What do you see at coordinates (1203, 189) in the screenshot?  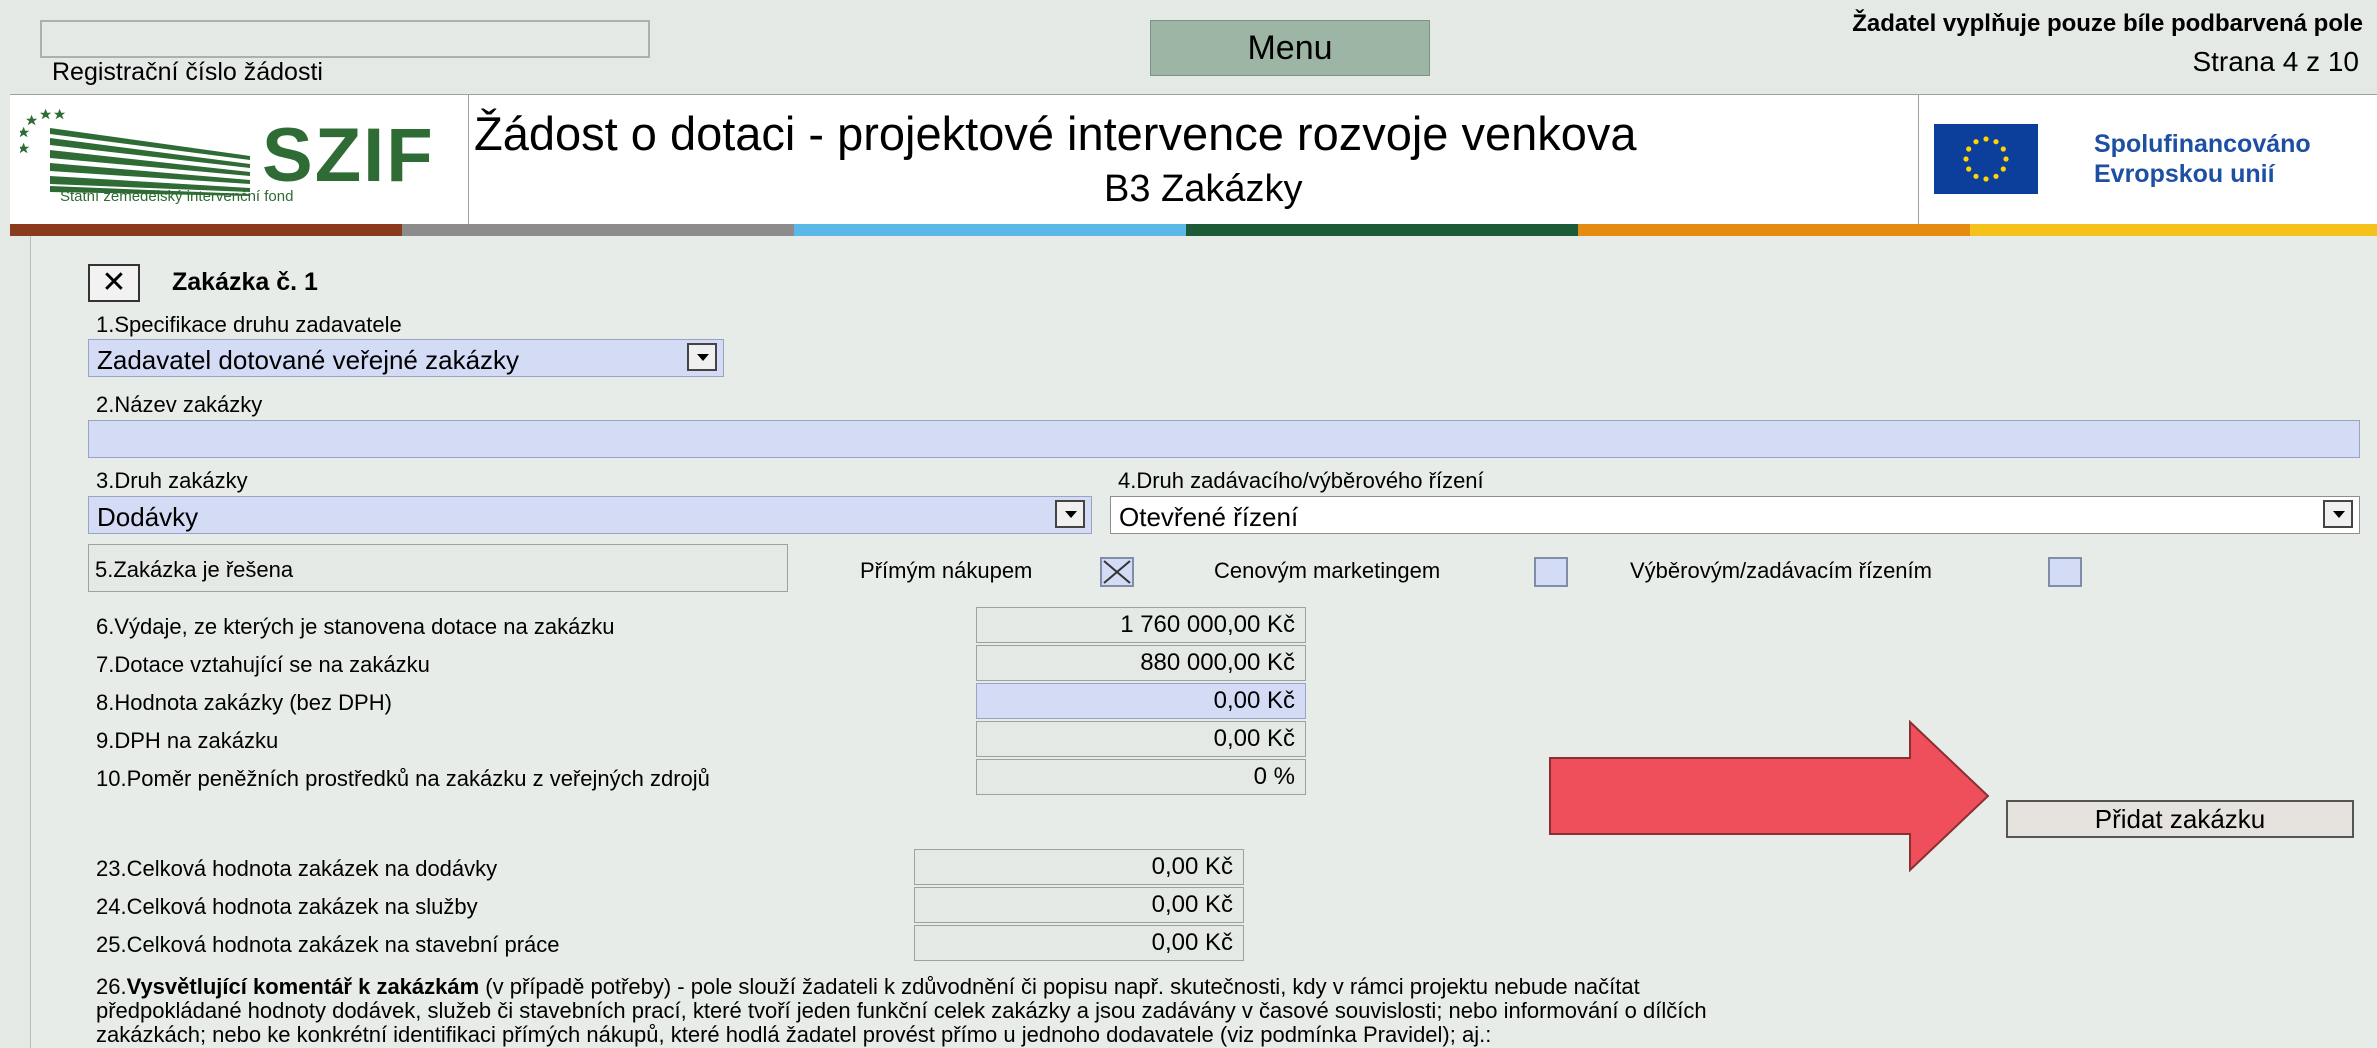 I see `page-subtitle: B3 Zakázky` at bounding box center [1203, 189].